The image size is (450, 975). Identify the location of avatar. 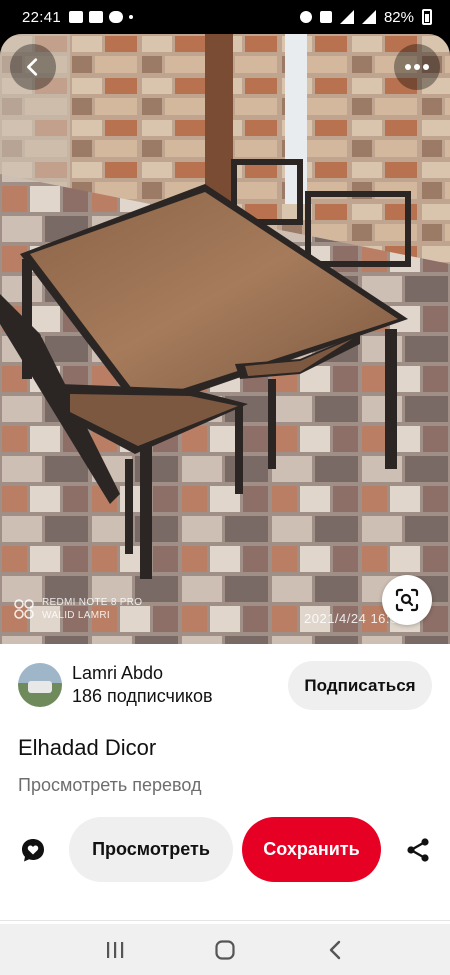
(40, 685).